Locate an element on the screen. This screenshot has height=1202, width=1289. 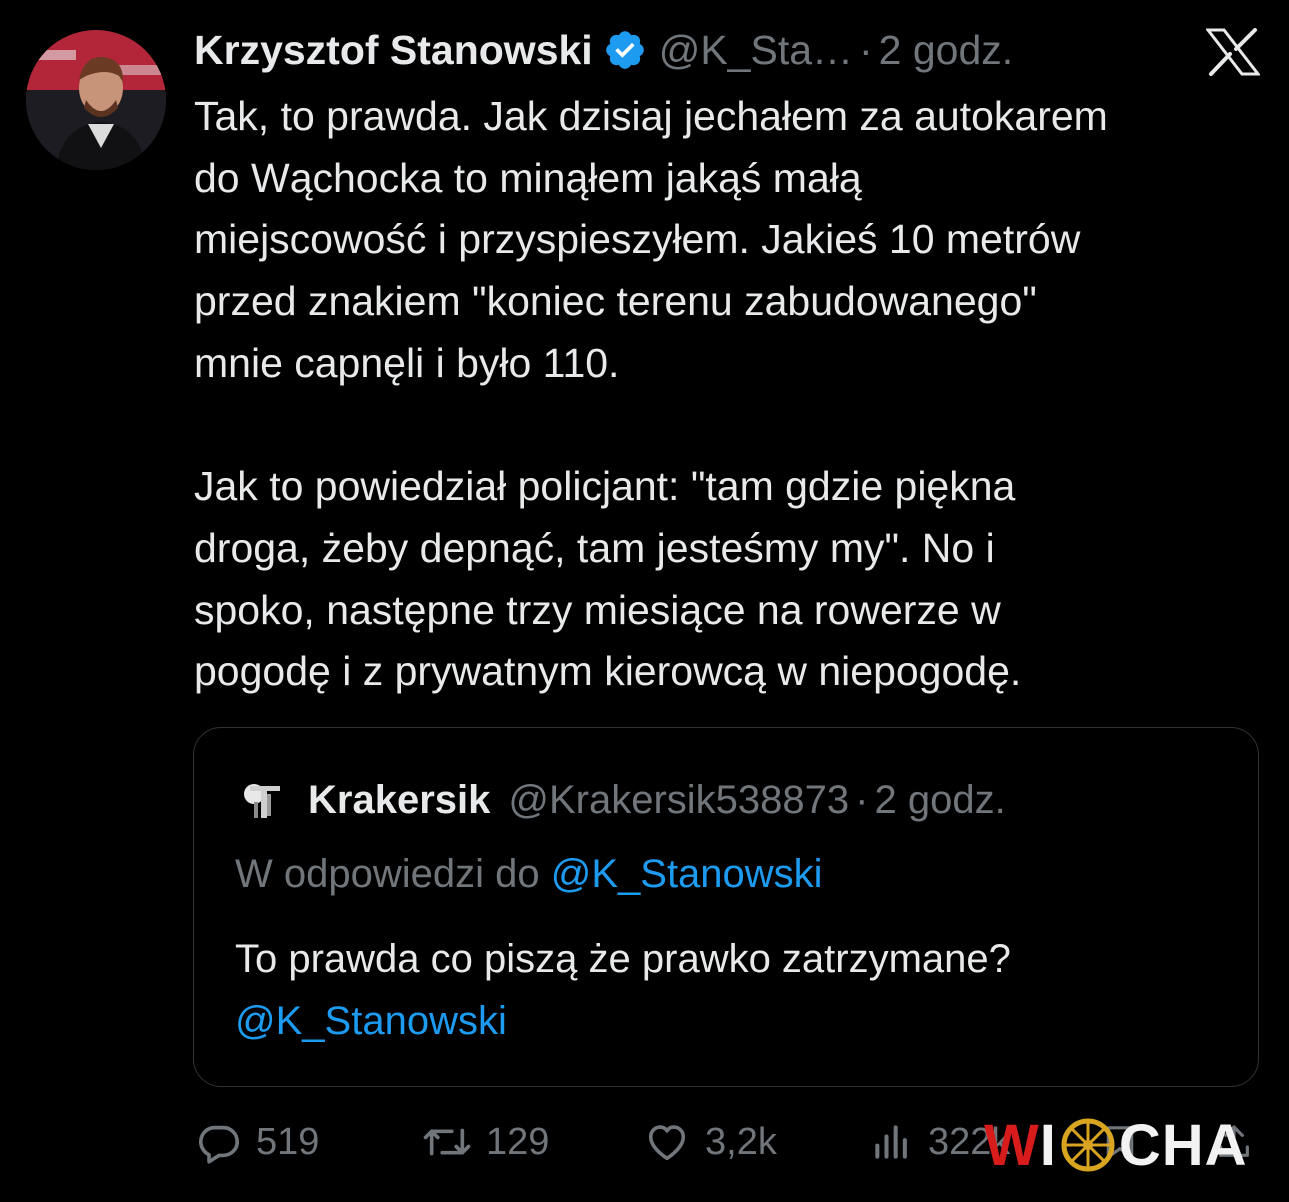
avatar-photo-icon is located at coordinates (96, 100).